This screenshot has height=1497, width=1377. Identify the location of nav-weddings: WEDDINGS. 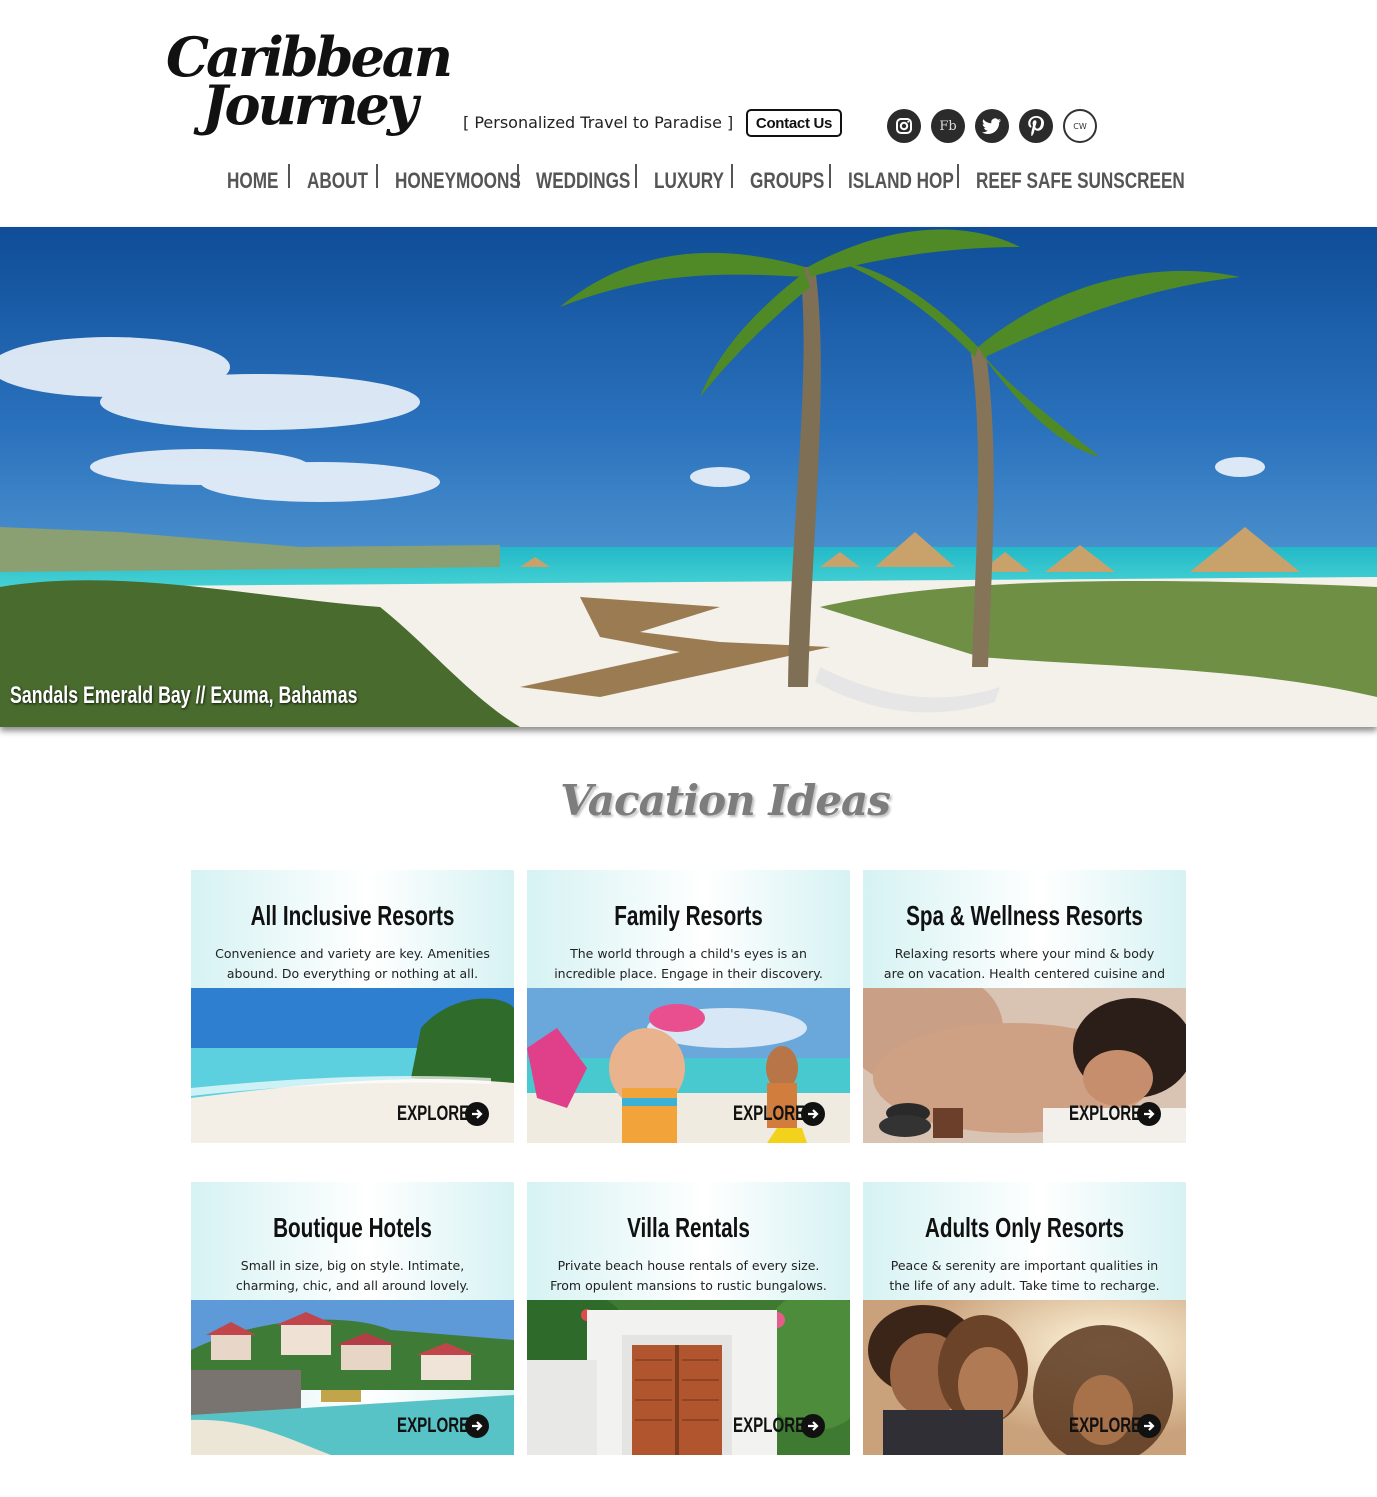
(583, 181).